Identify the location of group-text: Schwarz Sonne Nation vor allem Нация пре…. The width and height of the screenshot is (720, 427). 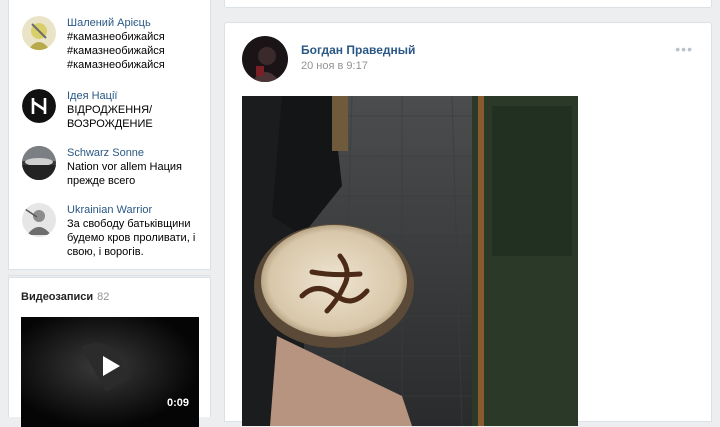
(137, 167).